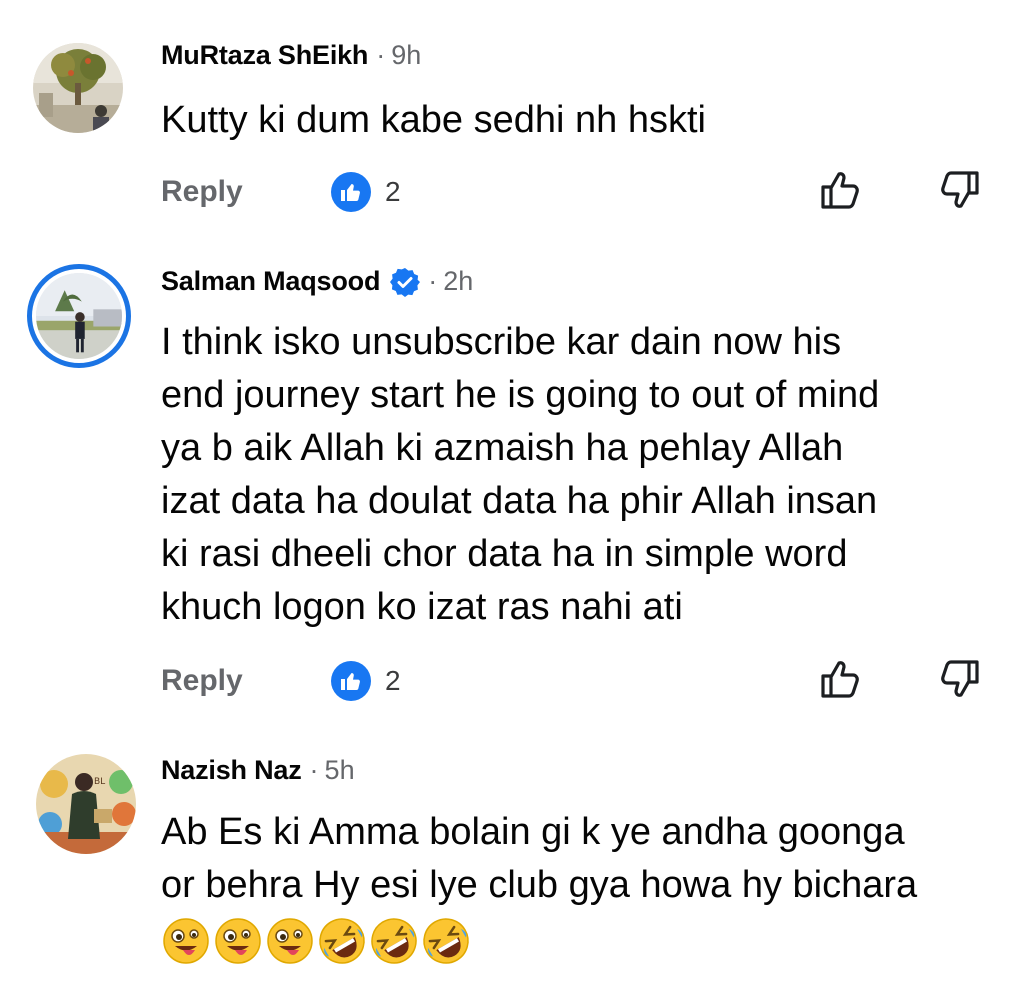 The width and height of the screenshot is (1024, 993). I want to click on comment-header: Salman Maqsood · 2h, so click(317, 281).